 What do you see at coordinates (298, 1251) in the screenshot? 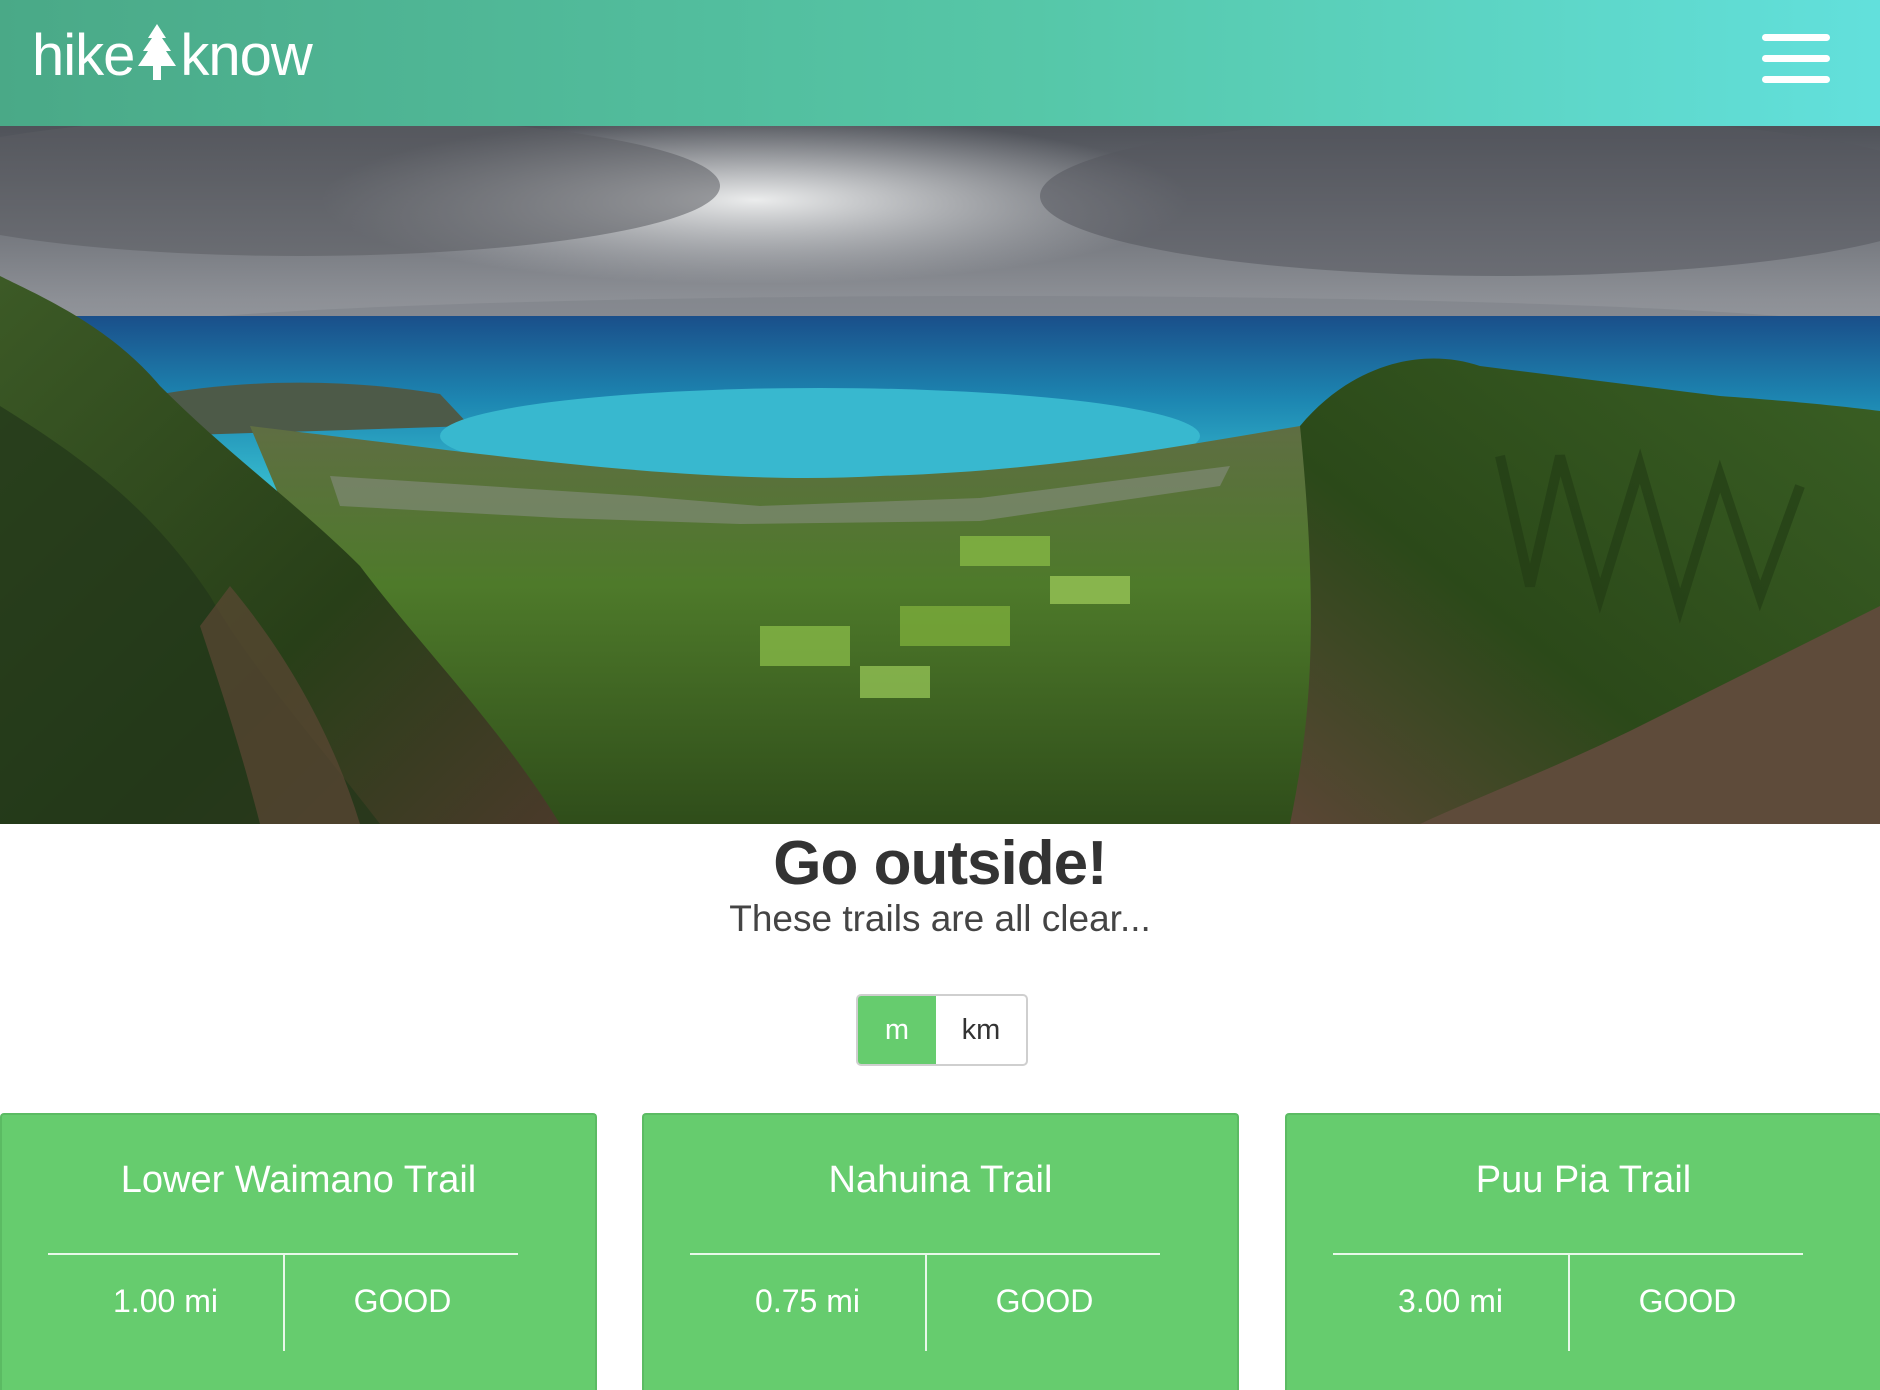
I see `trail-card: Lower Waimano Trail 1.00 mi GOOD` at bounding box center [298, 1251].